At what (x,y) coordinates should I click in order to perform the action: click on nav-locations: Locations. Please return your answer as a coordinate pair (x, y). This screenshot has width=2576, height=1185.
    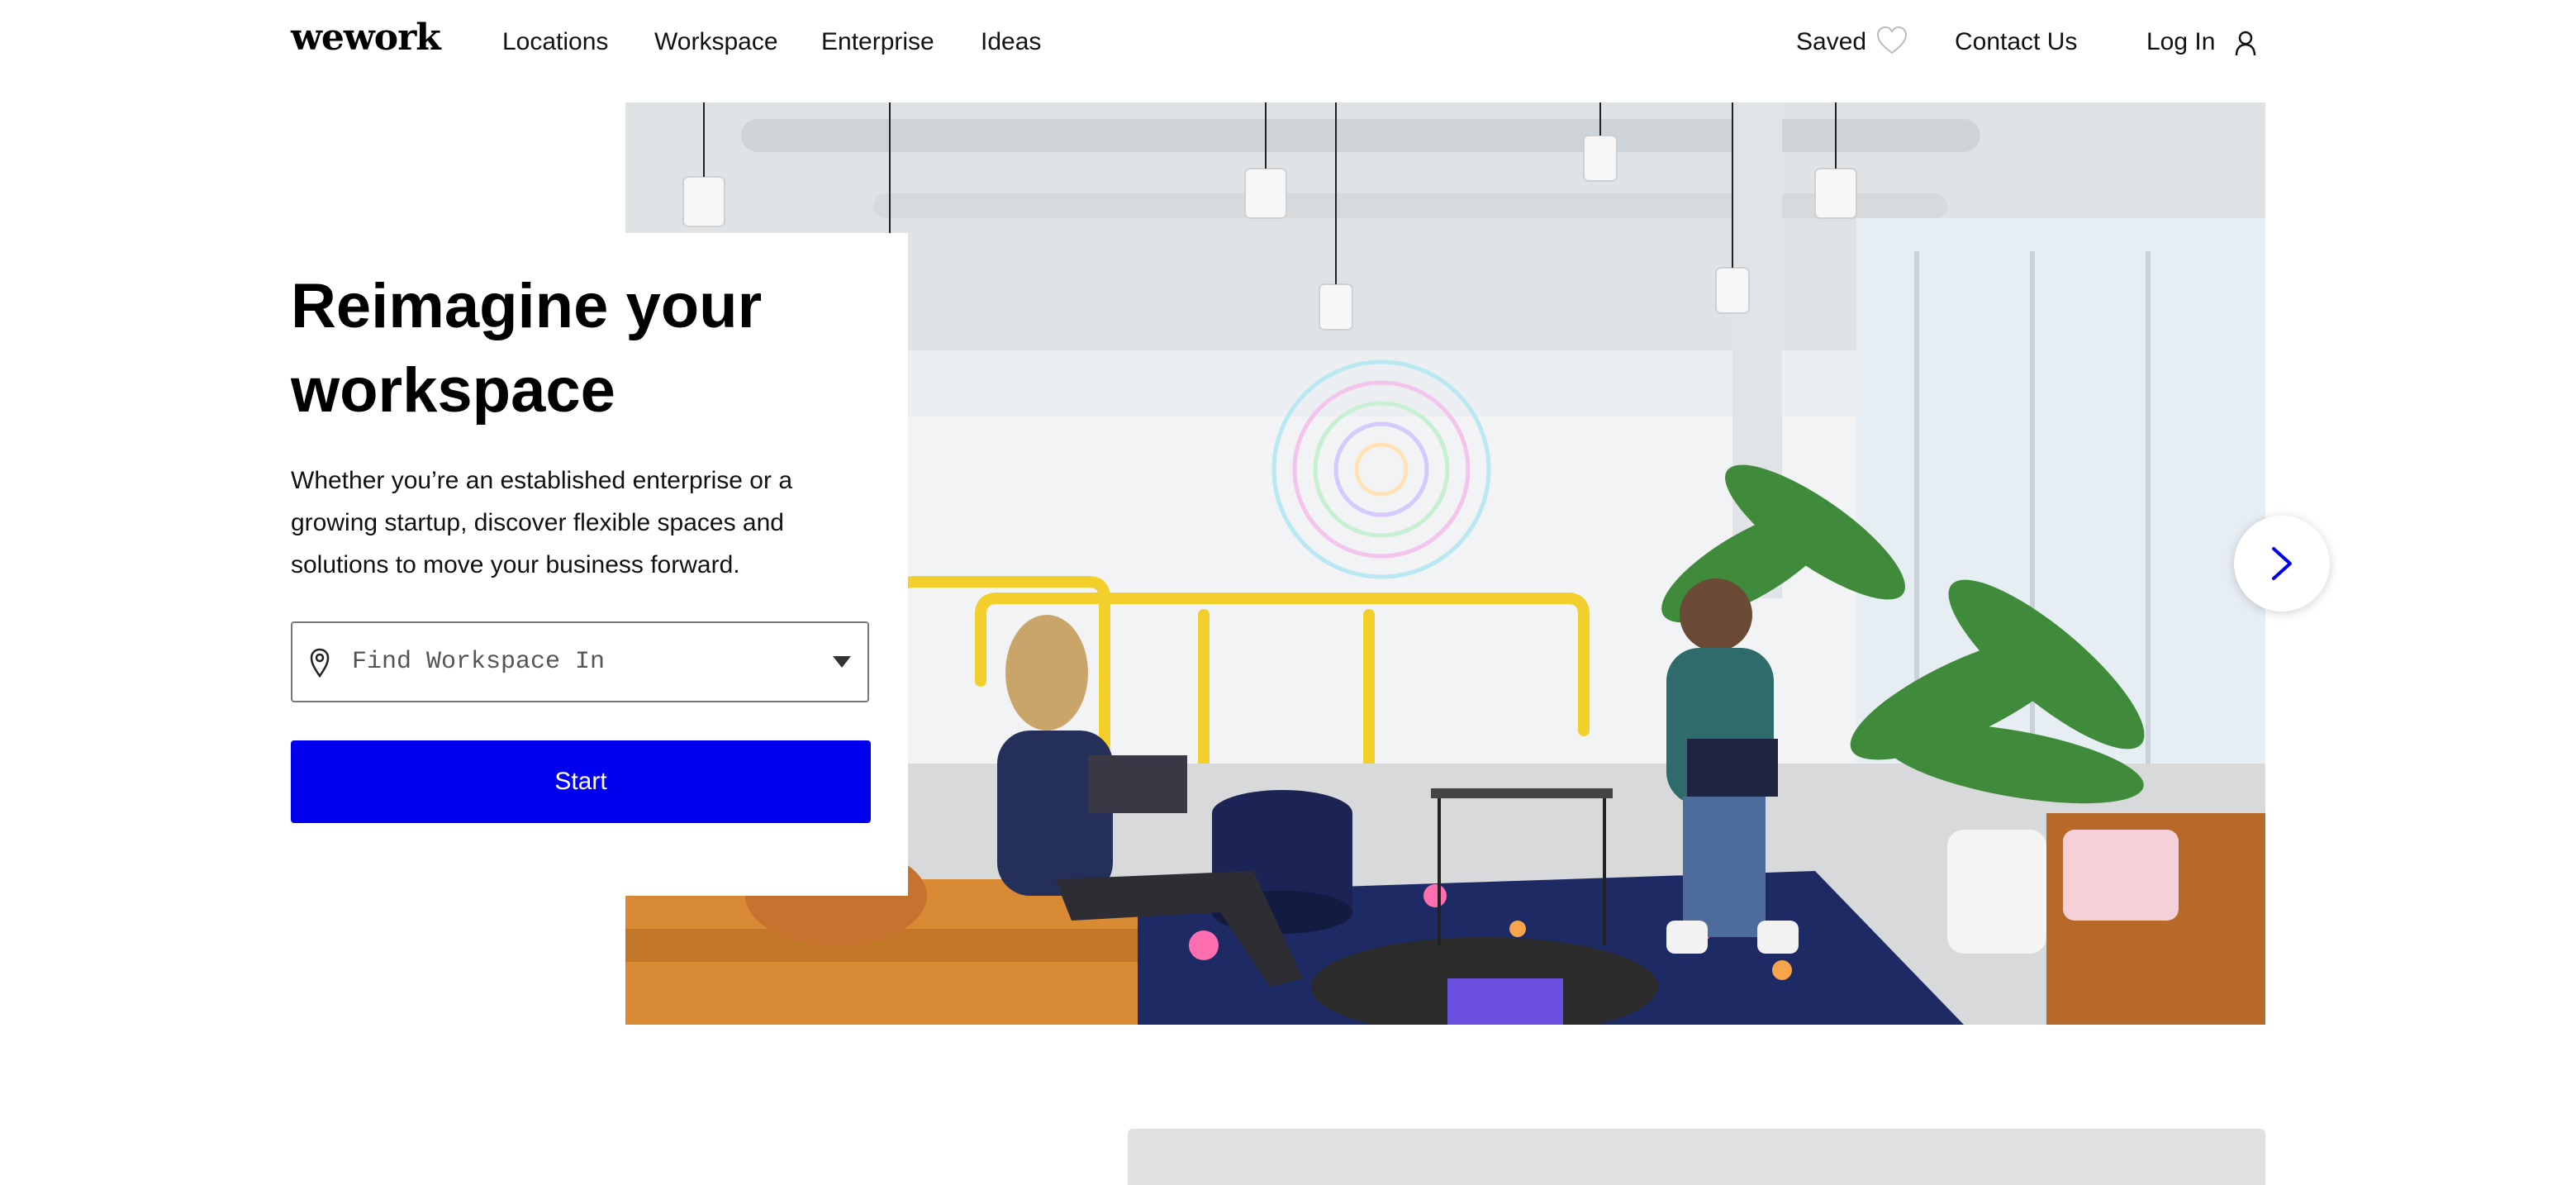
    Looking at the image, I should click on (555, 42).